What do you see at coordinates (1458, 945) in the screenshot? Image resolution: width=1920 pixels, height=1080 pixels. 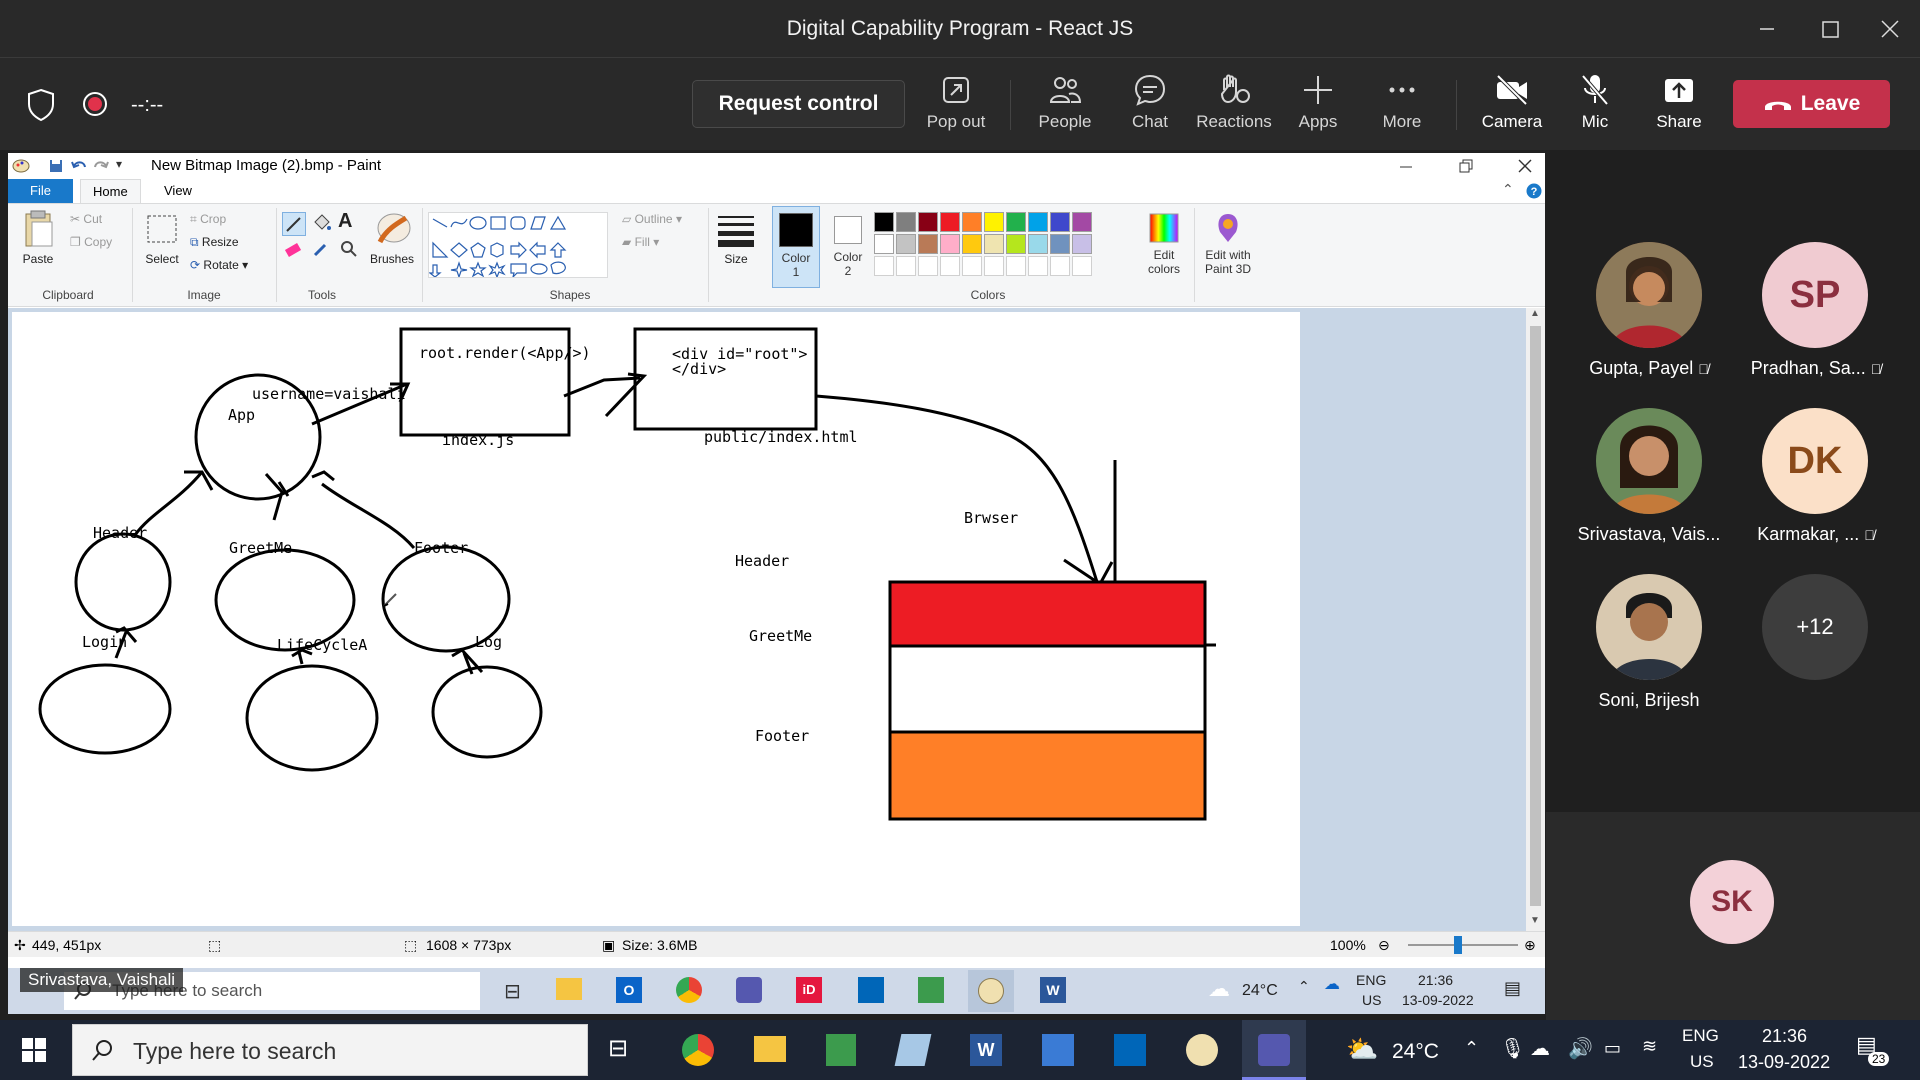 I see `zoom-slider-thumb` at bounding box center [1458, 945].